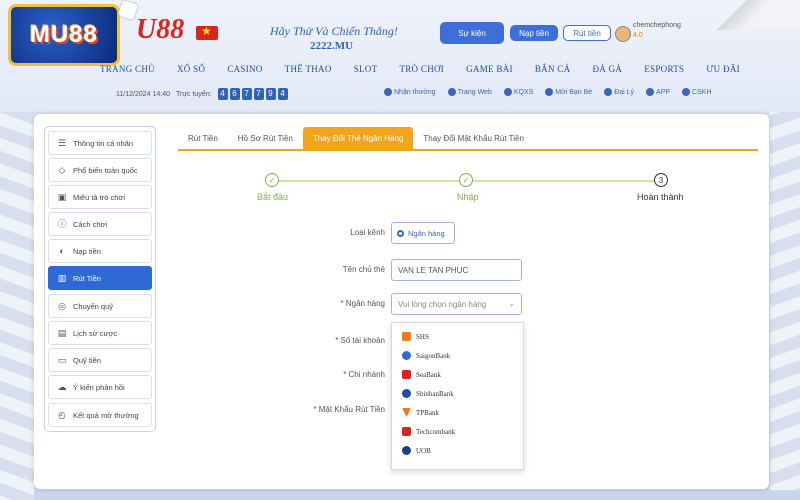 This screenshot has width=800, height=500. What do you see at coordinates (272, 180) in the screenshot?
I see `step-1-check-icon: ✓` at bounding box center [272, 180].